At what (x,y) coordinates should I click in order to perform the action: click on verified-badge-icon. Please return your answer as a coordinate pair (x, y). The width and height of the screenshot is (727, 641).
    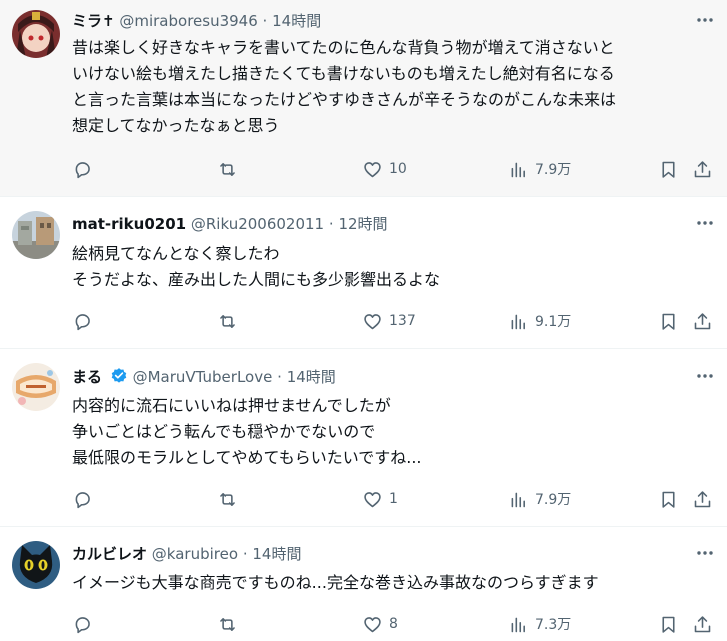
    Looking at the image, I should click on (119, 375).